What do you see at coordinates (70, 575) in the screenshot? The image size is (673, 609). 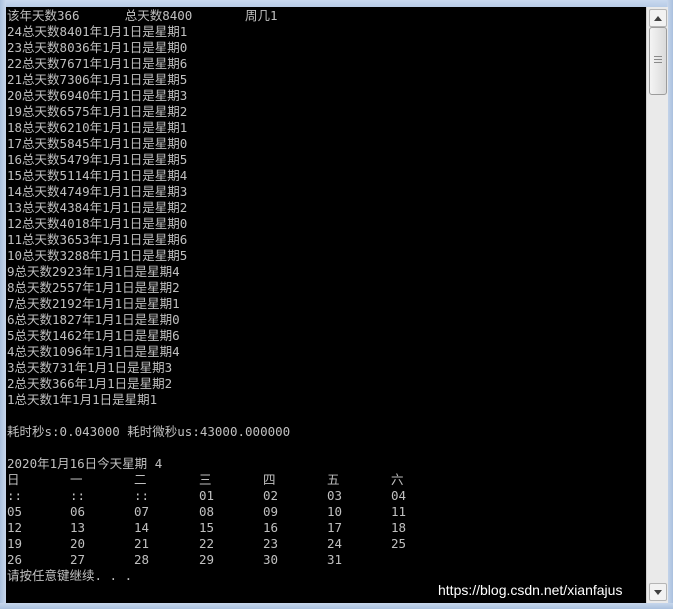 I see `prompt-line: 请按任意键继续. . .` at bounding box center [70, 575].